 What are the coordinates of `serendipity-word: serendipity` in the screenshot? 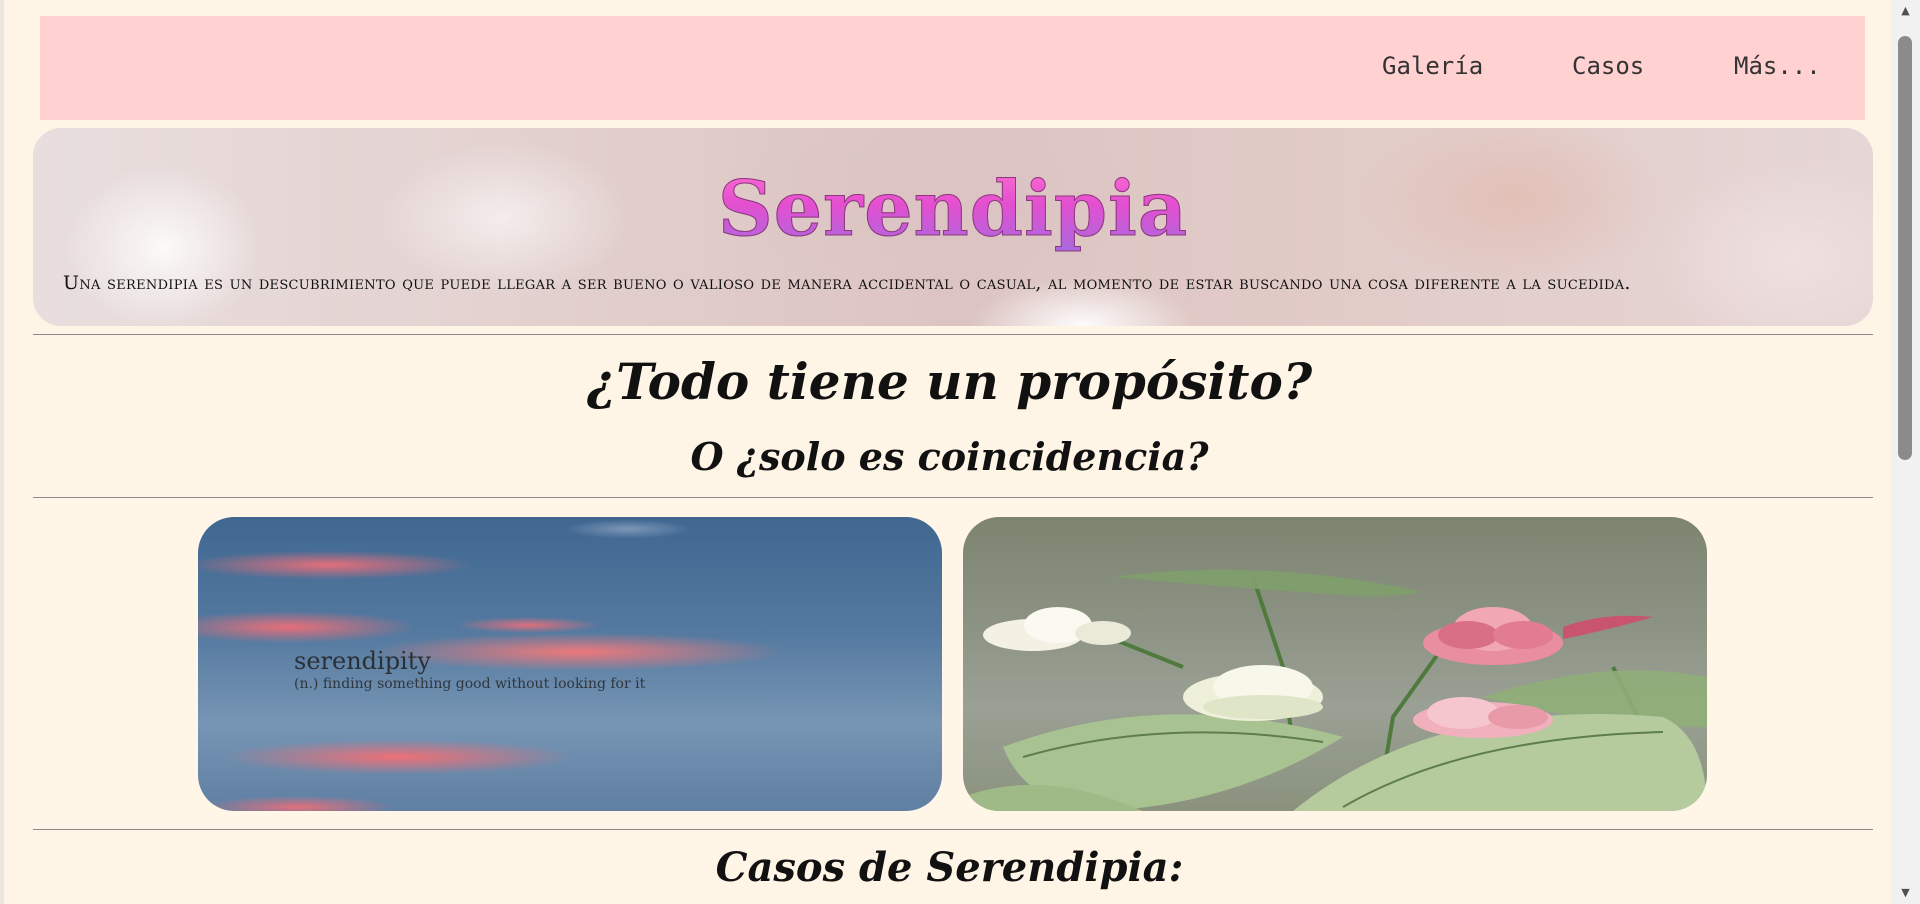 It's located at (362, 661).